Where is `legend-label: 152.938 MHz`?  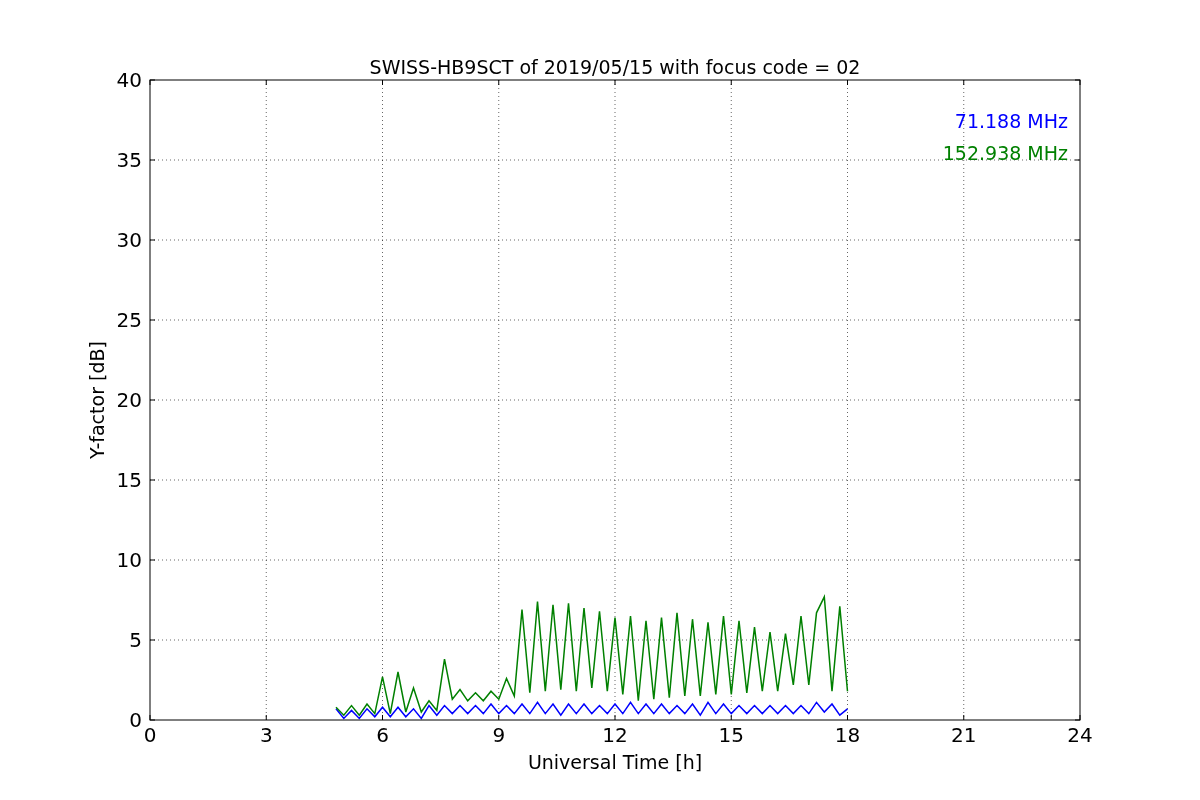
legend-label: 152.938 MHz is located at coordinates (1005, 153).